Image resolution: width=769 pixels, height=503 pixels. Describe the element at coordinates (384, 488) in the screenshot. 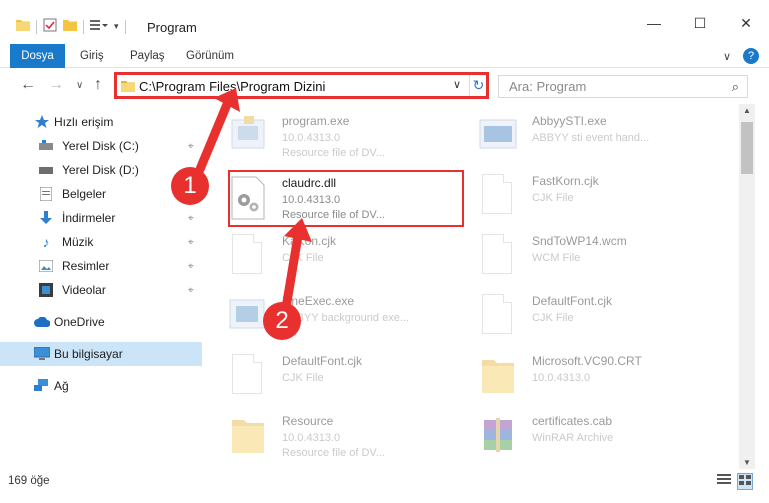

I see `status-bar: 169 öğe` at that location.